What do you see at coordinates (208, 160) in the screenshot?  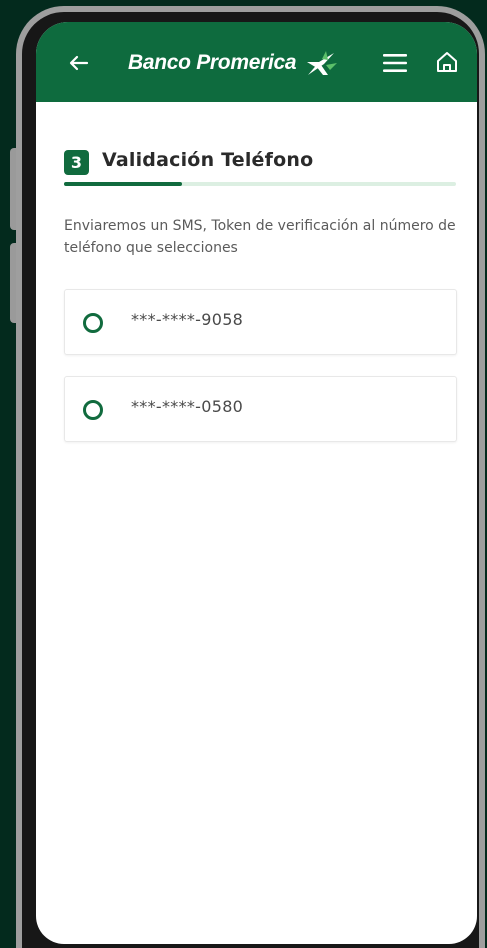 I see `step-title: Validación Teléfono` at bounding box center [208, 160].